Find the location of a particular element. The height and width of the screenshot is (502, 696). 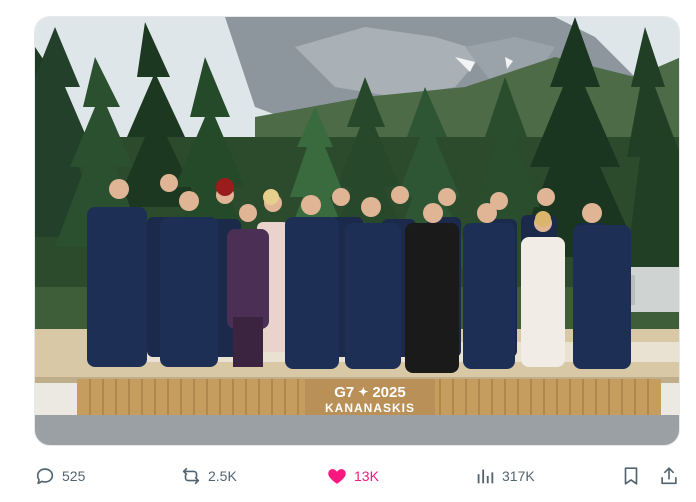

bookmark-icon is located at coordinates (631, 476).